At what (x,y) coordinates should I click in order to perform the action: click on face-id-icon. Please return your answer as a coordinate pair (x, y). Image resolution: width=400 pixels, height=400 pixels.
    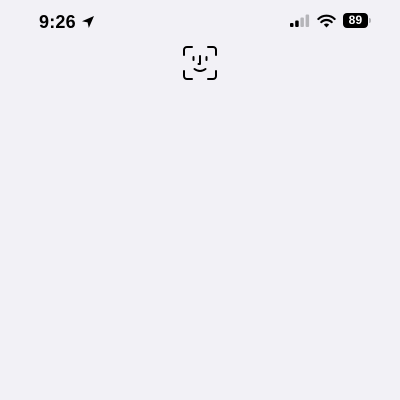
    Looking at the image, I should click on (200, 63).